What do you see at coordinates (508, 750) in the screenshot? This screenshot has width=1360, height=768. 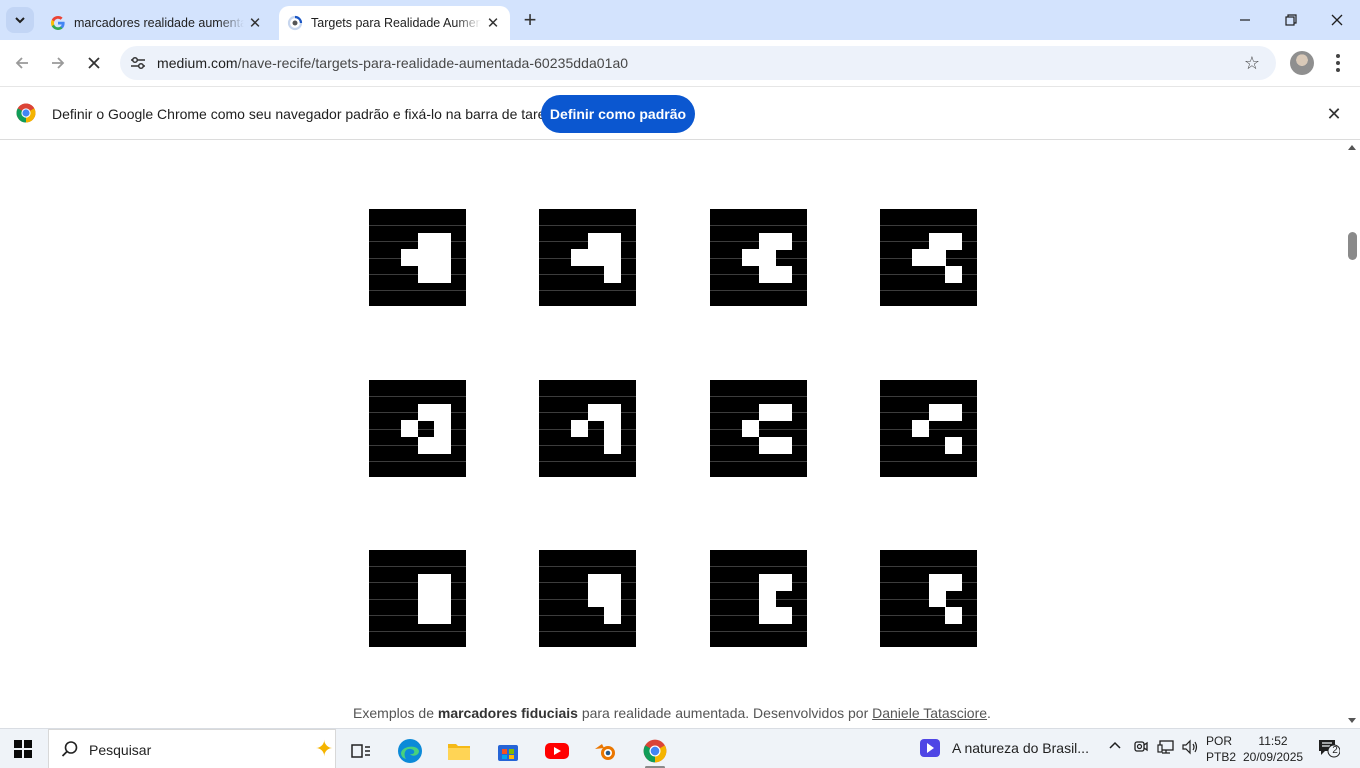 I see `microsoft-store-icon` at bounding box center [508, 750].